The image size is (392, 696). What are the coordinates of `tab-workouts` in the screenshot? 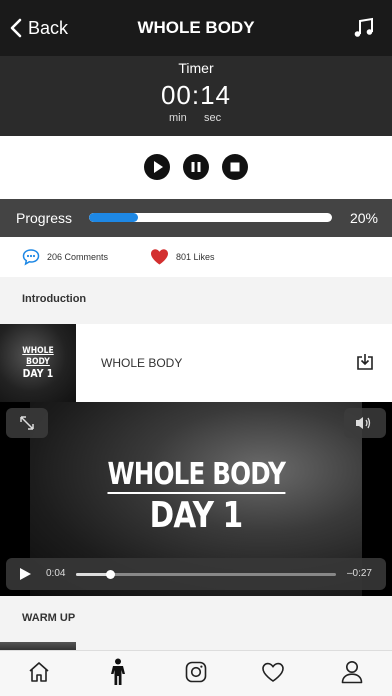 It's located at (118, 672).